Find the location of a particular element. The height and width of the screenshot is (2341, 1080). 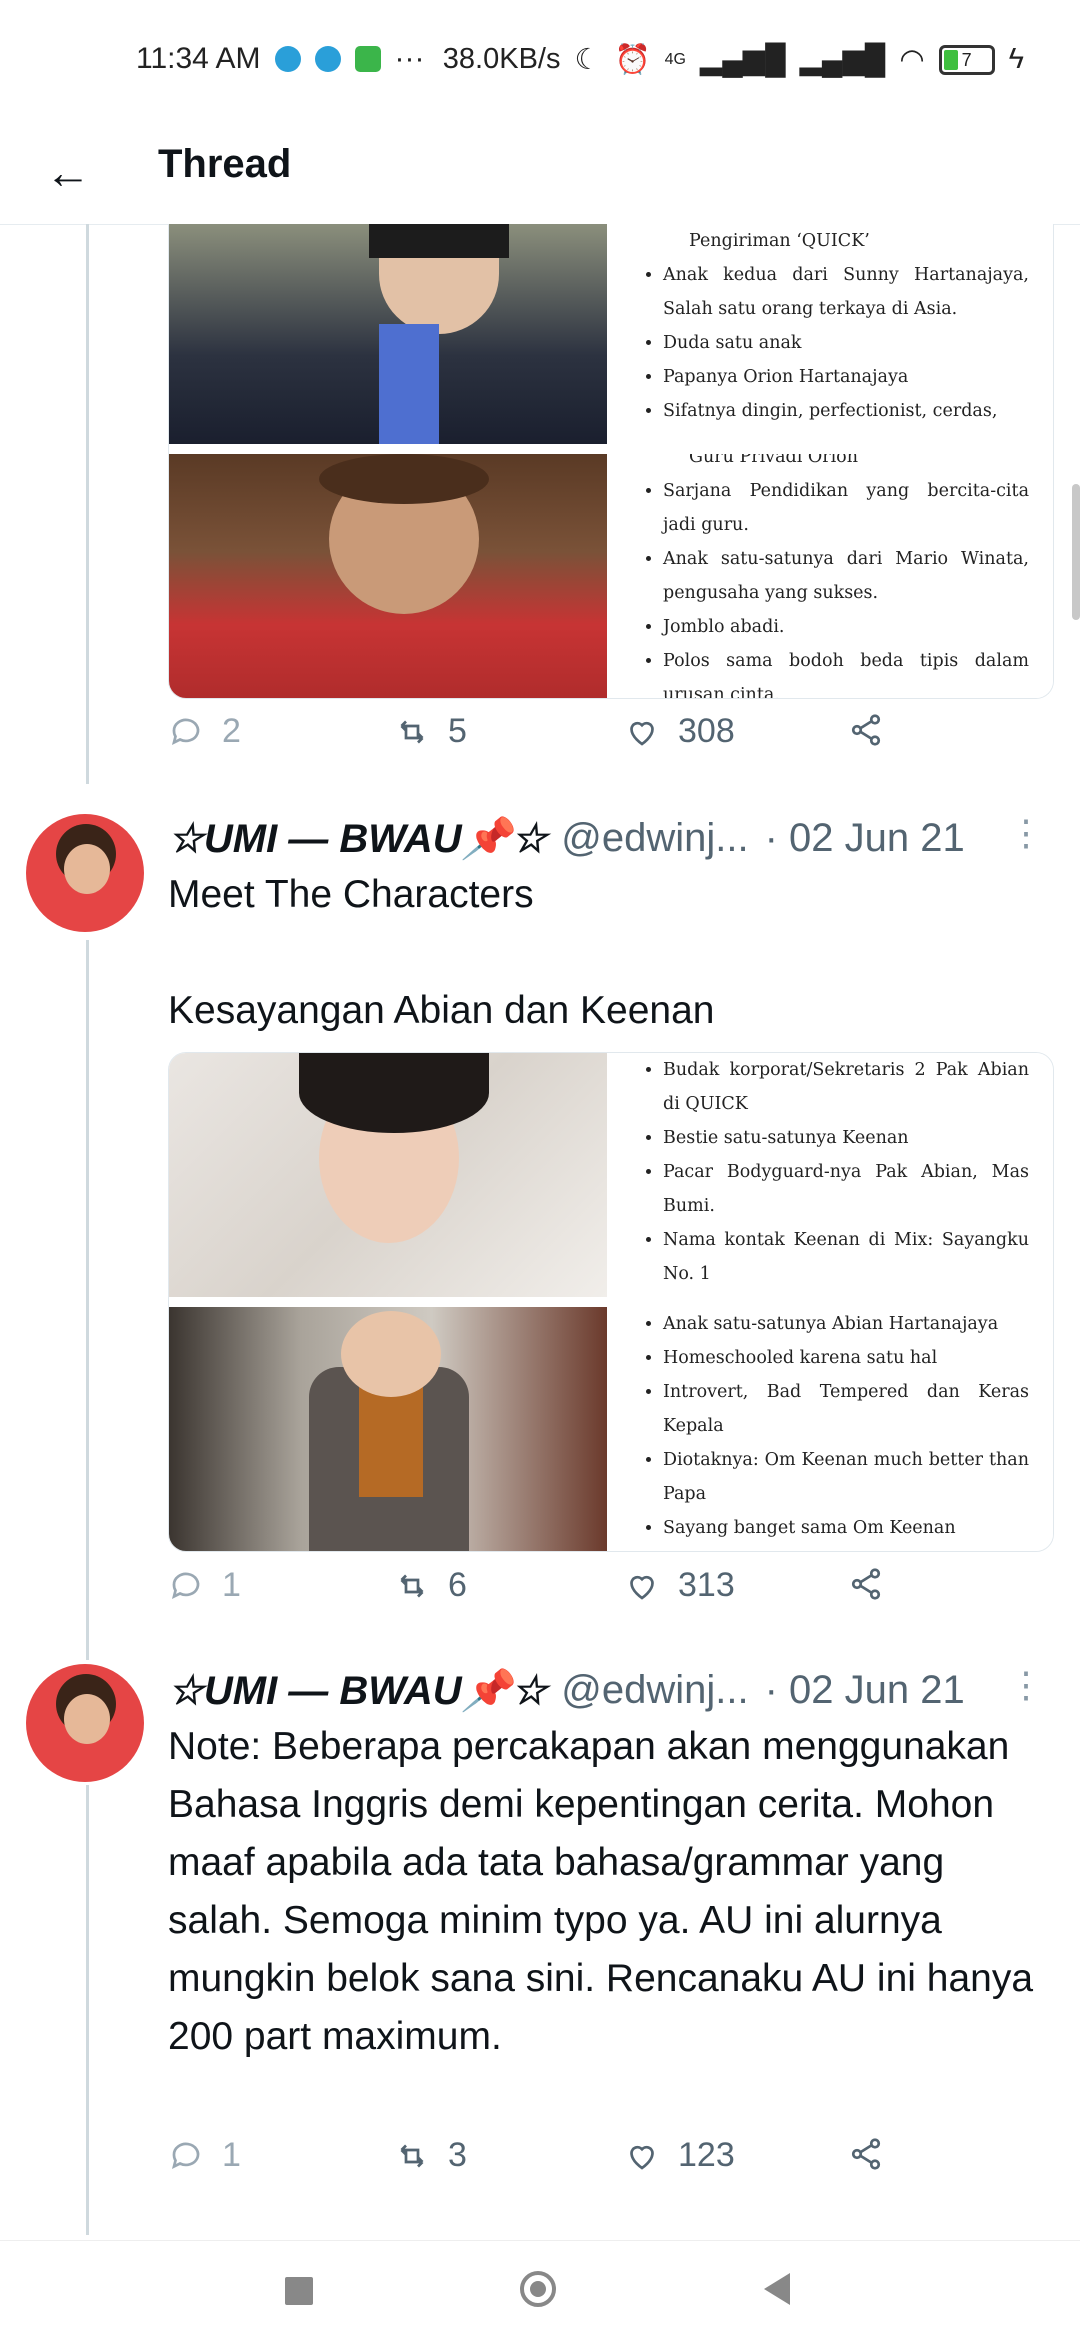

reply-button: 2 is located at coordinates (204, 731).